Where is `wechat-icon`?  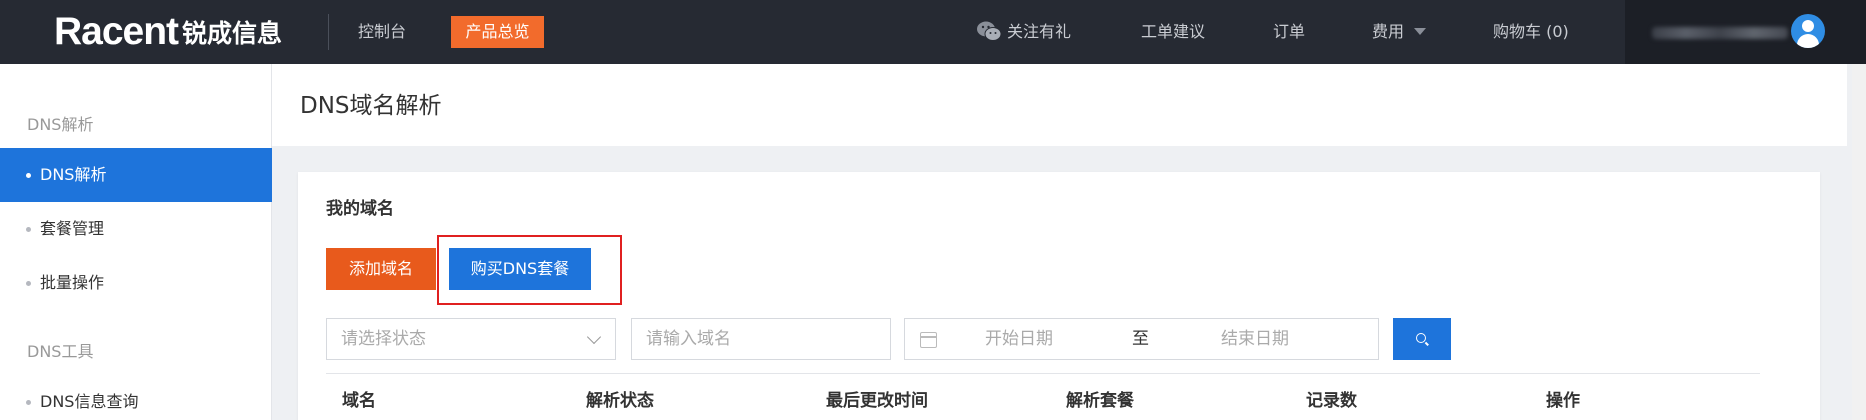 wechat-icon is located at coordinates (989, 31).